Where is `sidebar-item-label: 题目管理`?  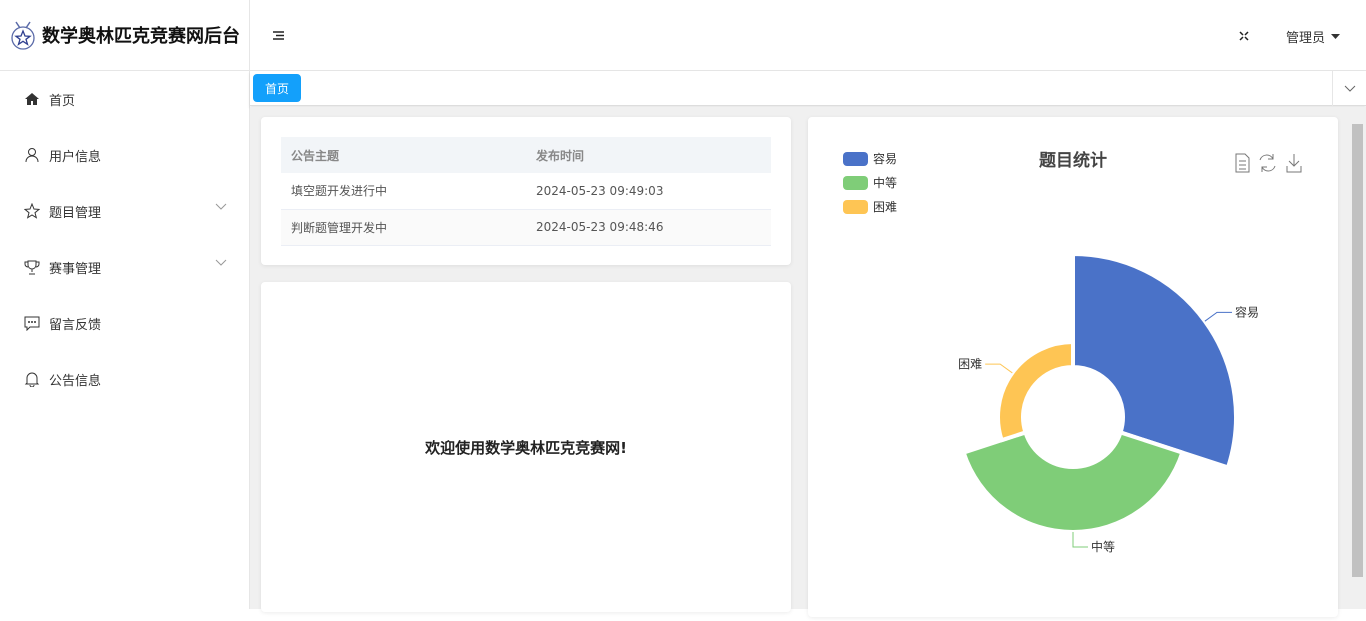
sidebar-item-label: 题目管理 is located at coordinates (75, 213).